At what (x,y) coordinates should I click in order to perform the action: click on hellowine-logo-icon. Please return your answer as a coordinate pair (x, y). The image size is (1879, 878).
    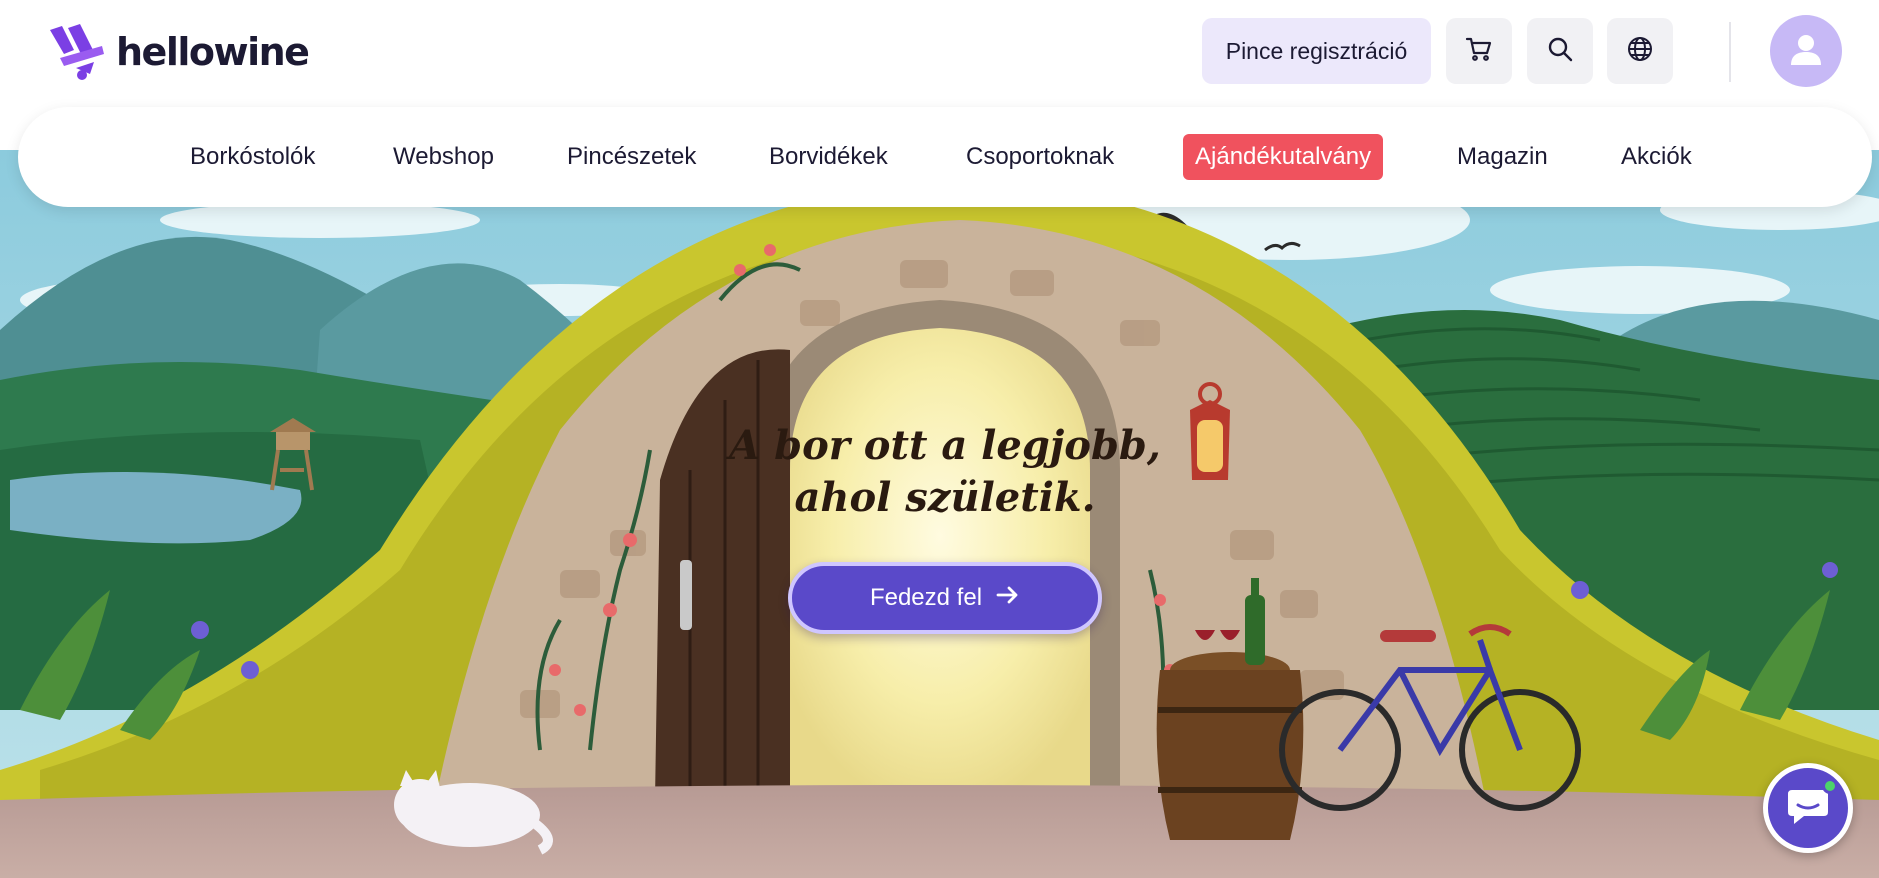
    Looking at the image, I should click on (77, 52).